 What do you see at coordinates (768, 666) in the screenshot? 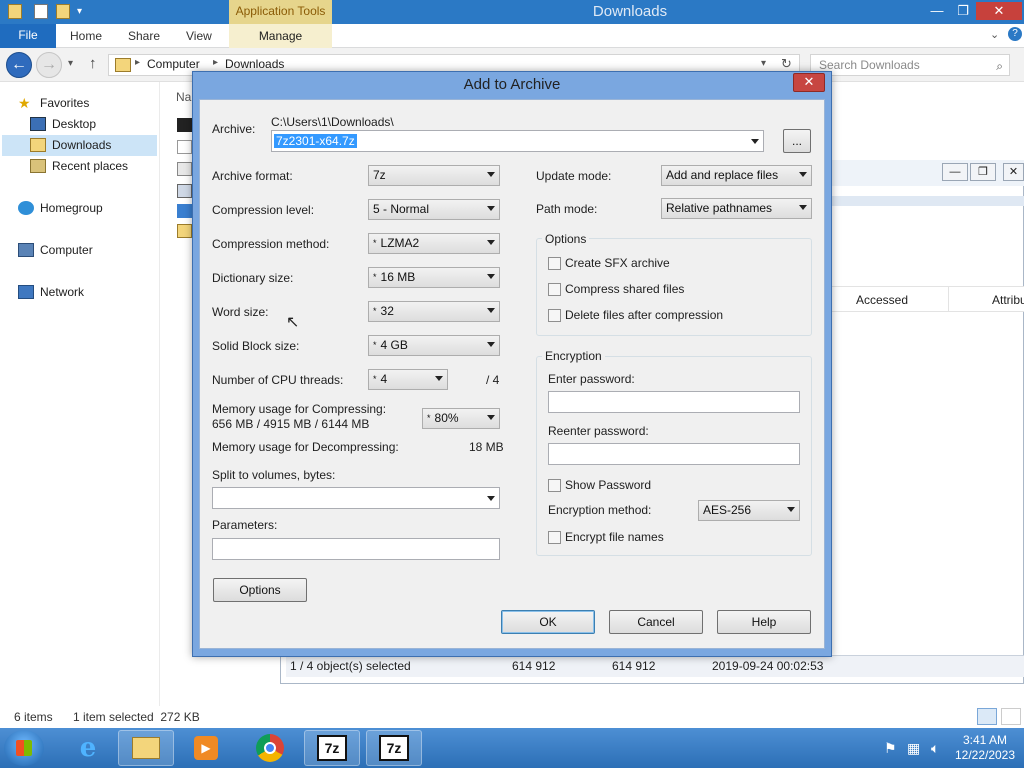
I see `status-date: 2019-09-24 00:02:53` at bounding box center [768, 666].